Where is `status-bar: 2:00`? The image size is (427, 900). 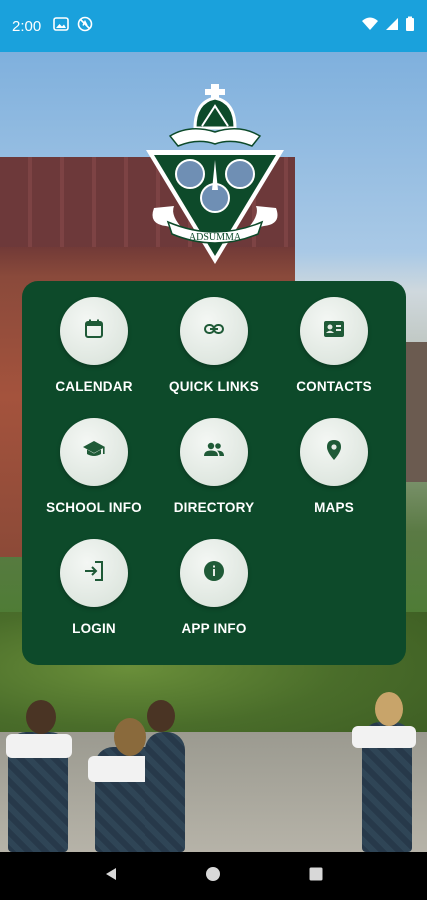 status-bar: 2:00 is located at coordinates (213, 26).